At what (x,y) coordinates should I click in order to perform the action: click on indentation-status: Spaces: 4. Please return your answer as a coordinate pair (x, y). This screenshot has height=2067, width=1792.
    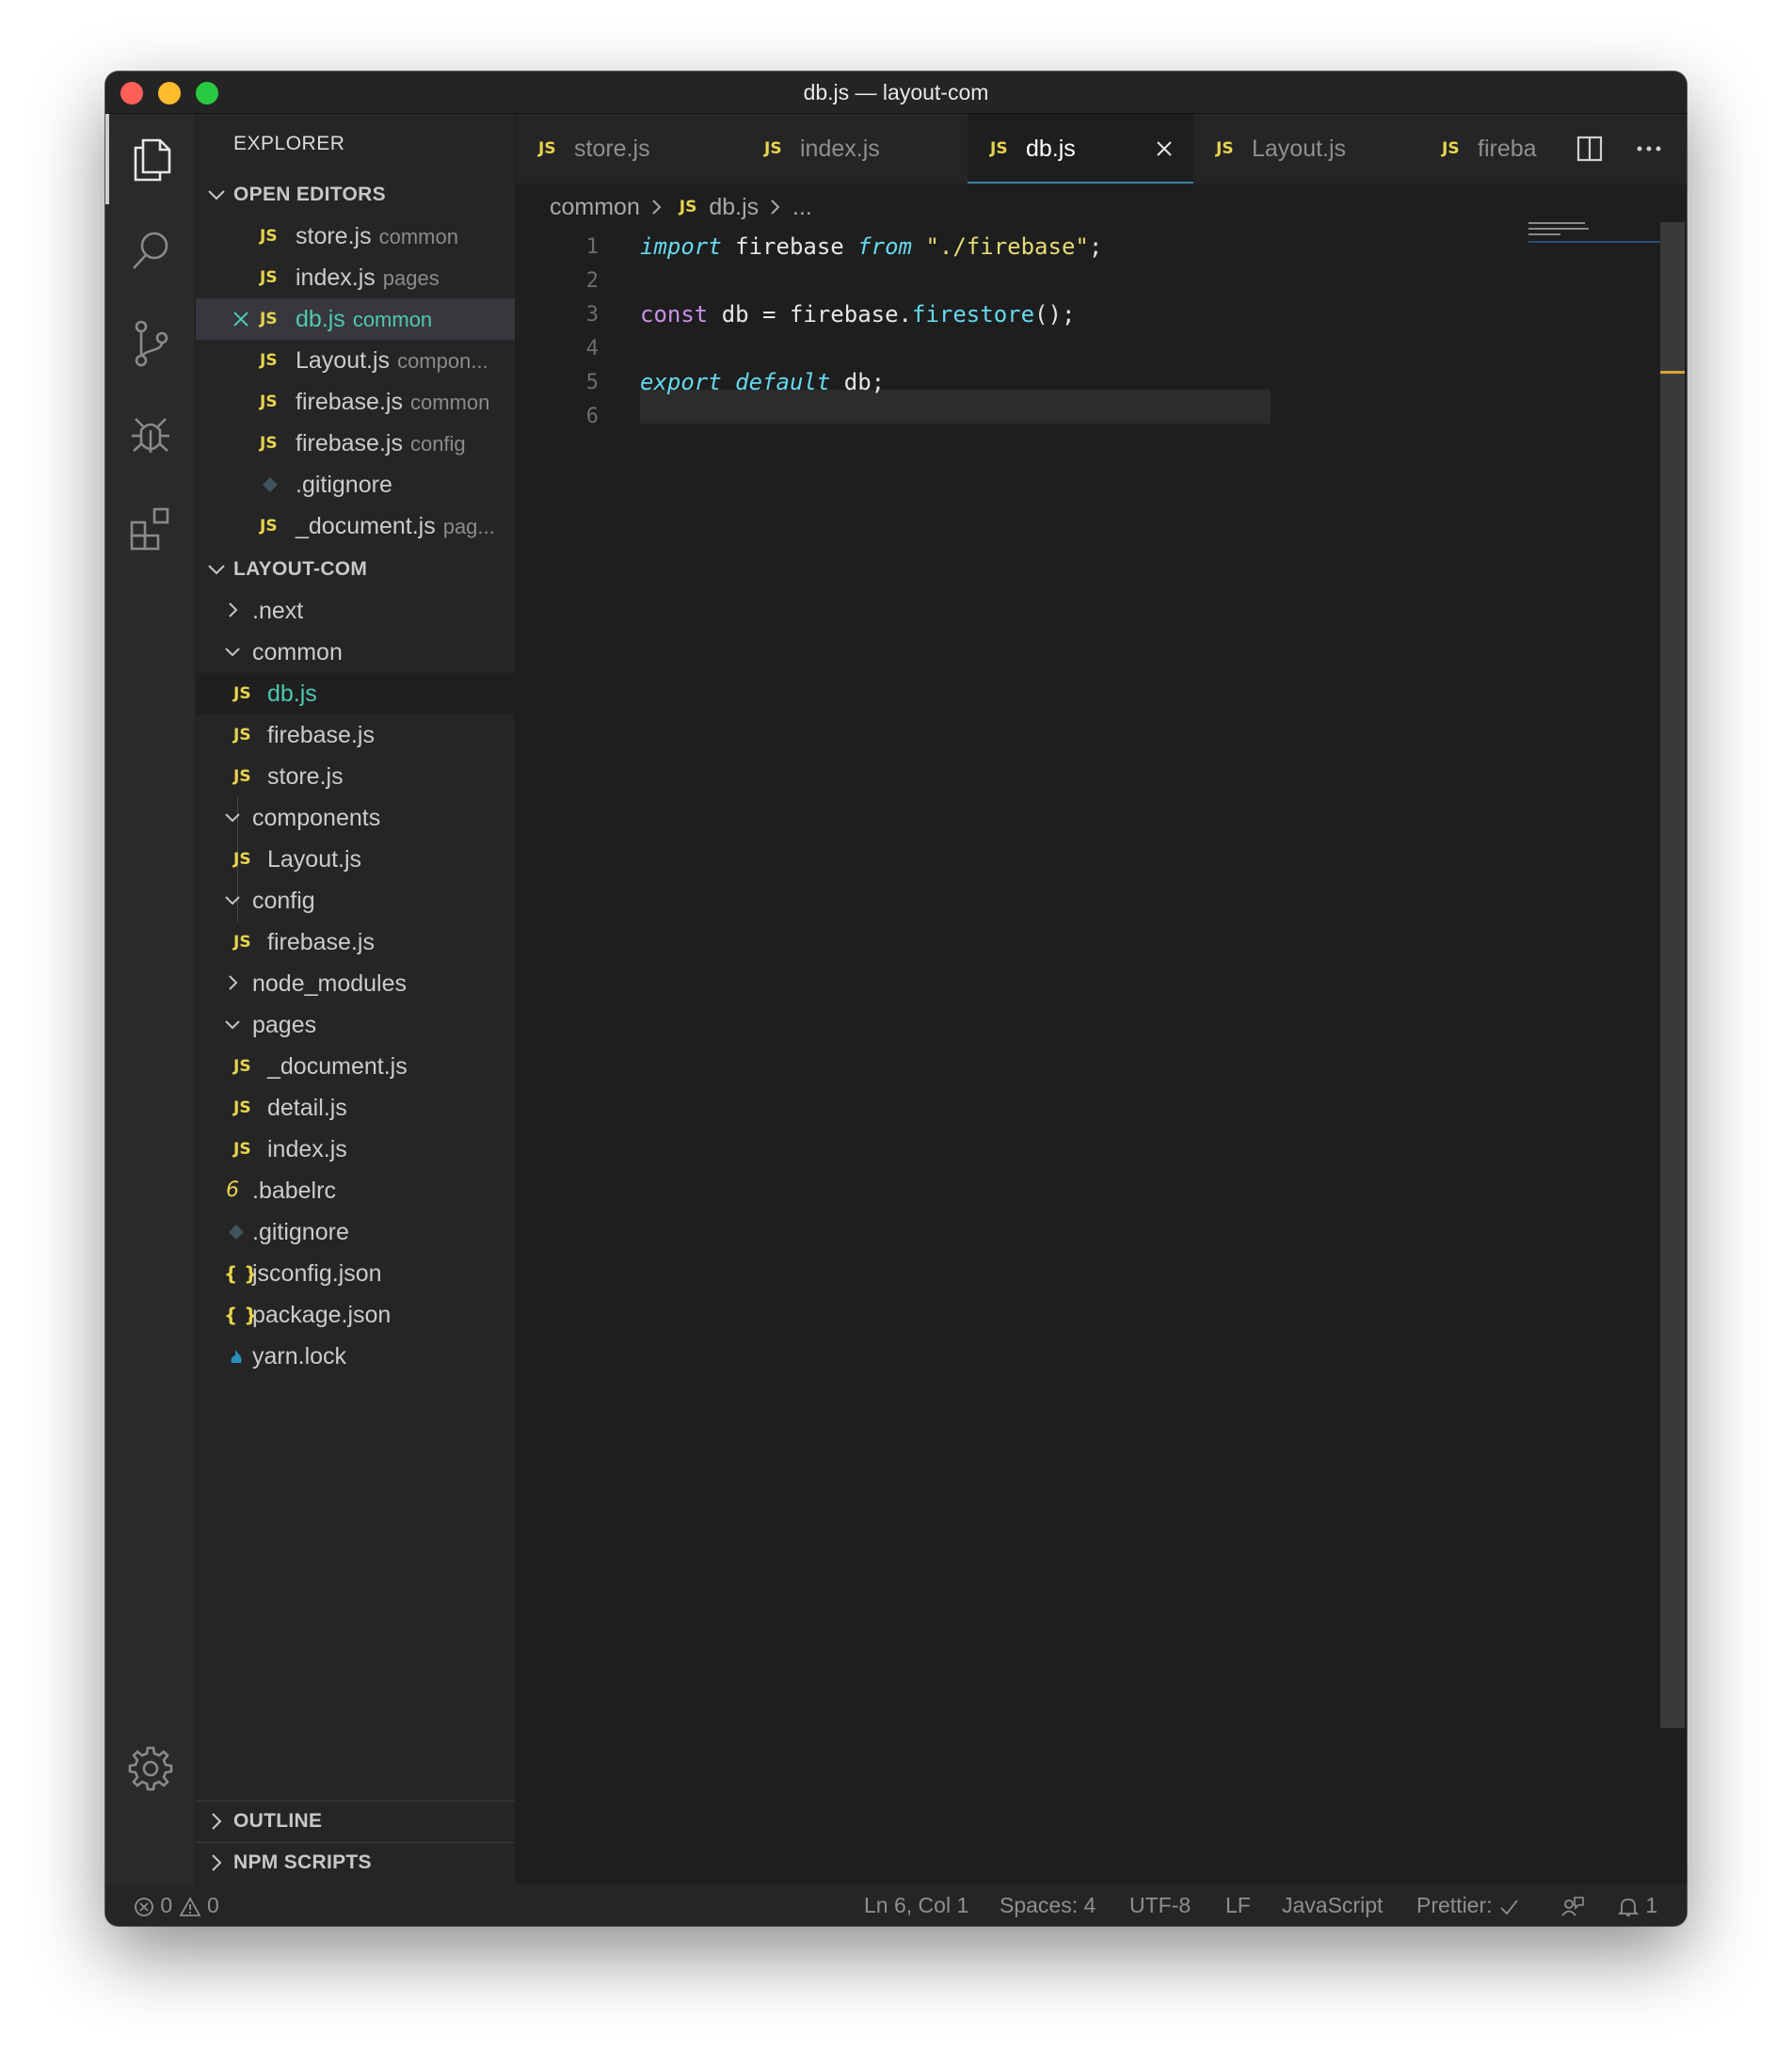
    Looking at the image, I should click on (1048, 1905).